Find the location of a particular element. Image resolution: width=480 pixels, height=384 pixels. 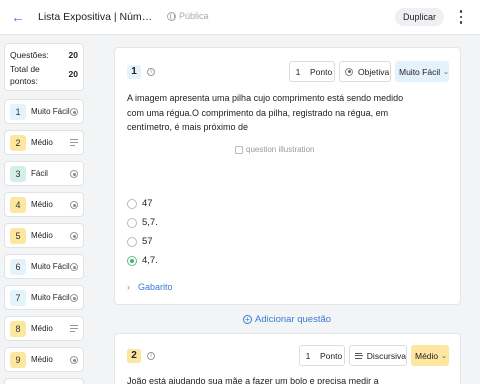

summary-panel: Questões: 20 Total de pontos: 20 is located at coordinates (44, 67).